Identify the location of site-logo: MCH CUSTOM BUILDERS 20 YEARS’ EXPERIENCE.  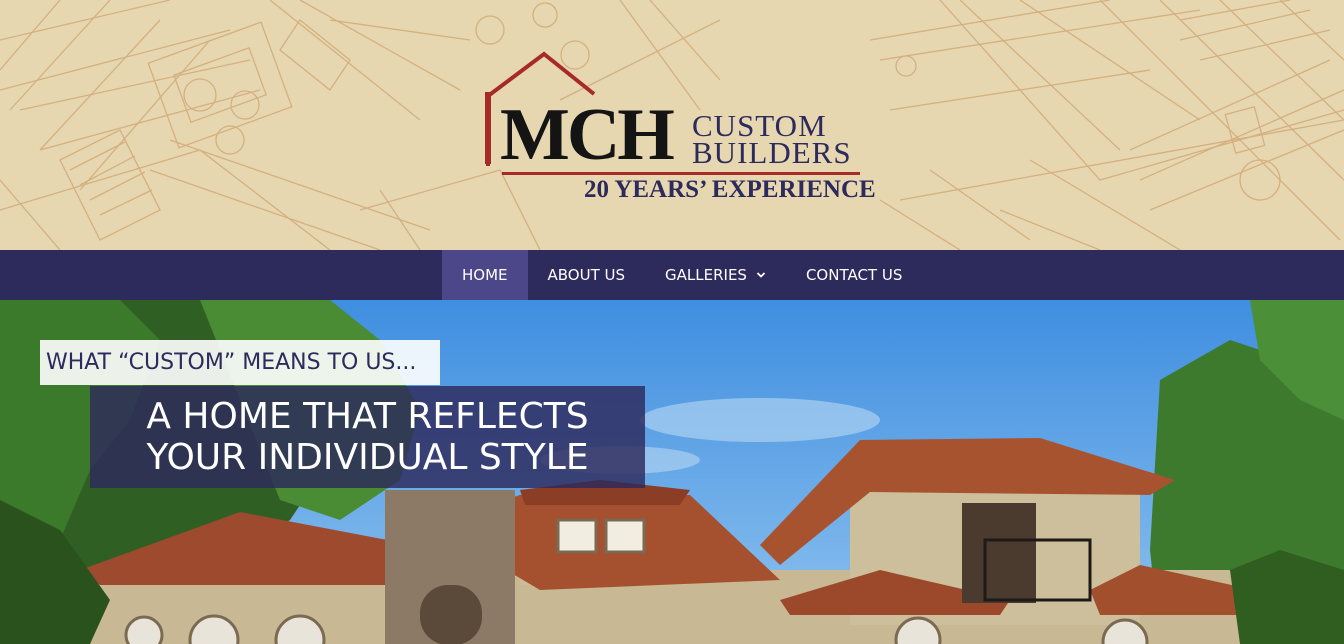
(680, 128).